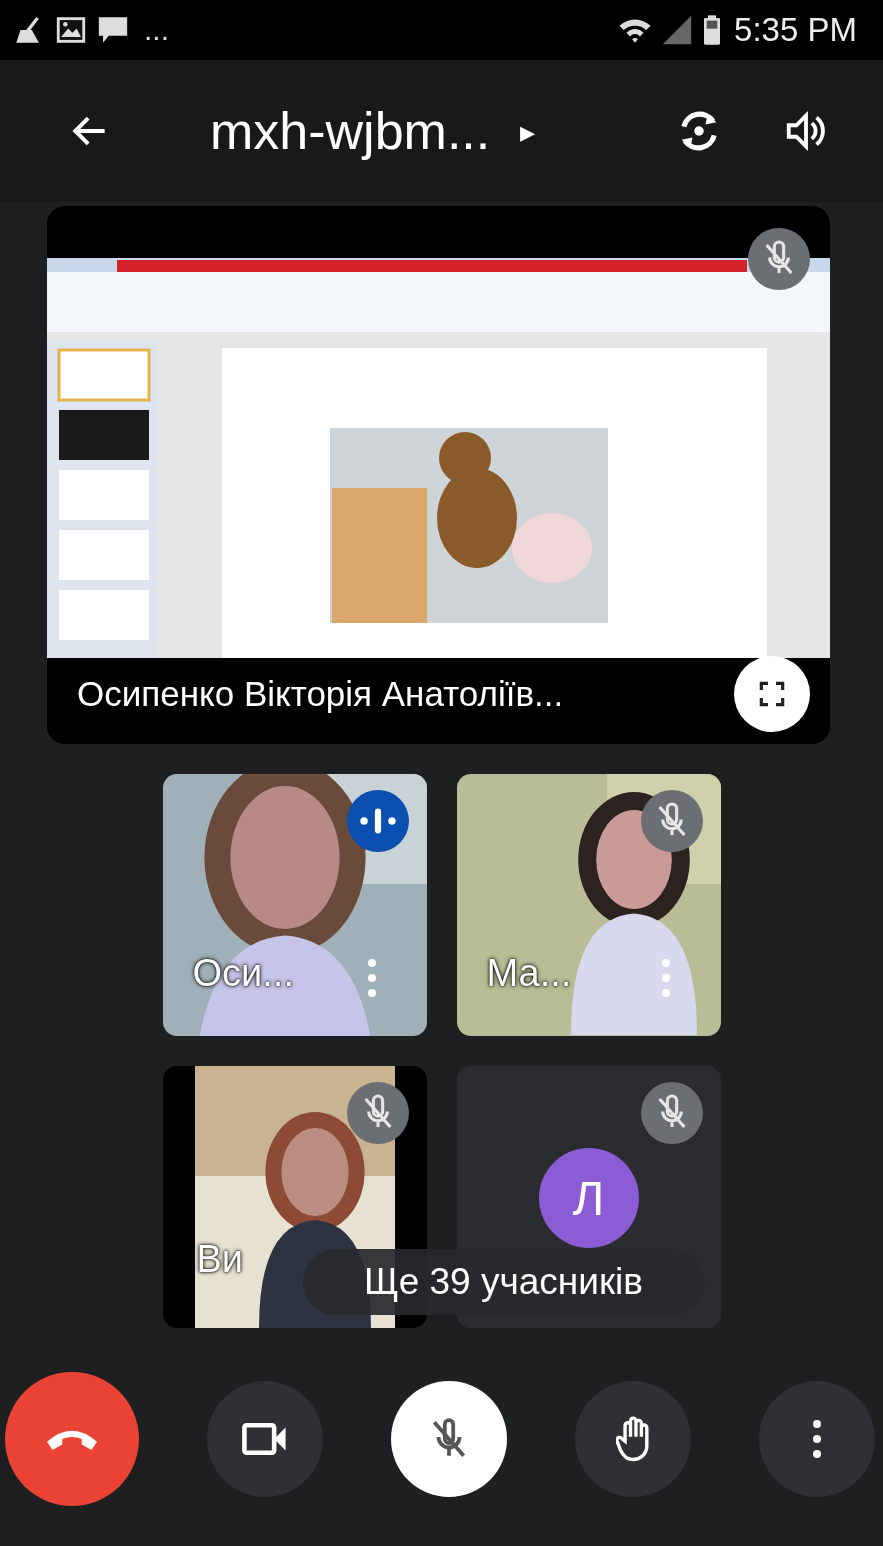 The height and width of the screenshot is (1546, 883). Describe the element at coordinates (795, 30) in the screenshot. I see `clock-time: 5:35 PM` at that location.